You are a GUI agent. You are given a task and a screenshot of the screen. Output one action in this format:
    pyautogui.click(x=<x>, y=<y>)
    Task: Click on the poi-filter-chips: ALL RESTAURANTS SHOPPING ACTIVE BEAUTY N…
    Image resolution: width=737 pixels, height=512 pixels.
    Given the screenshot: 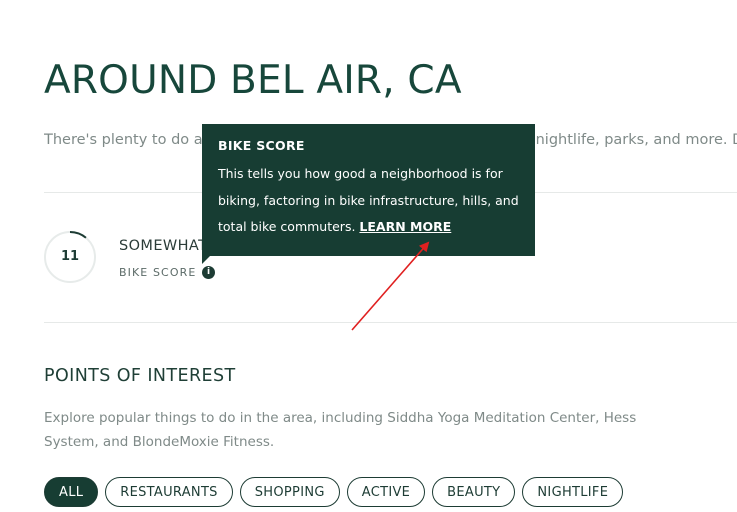 What is the action you would take?
    pyautogui.click(x=334, y=492)
    